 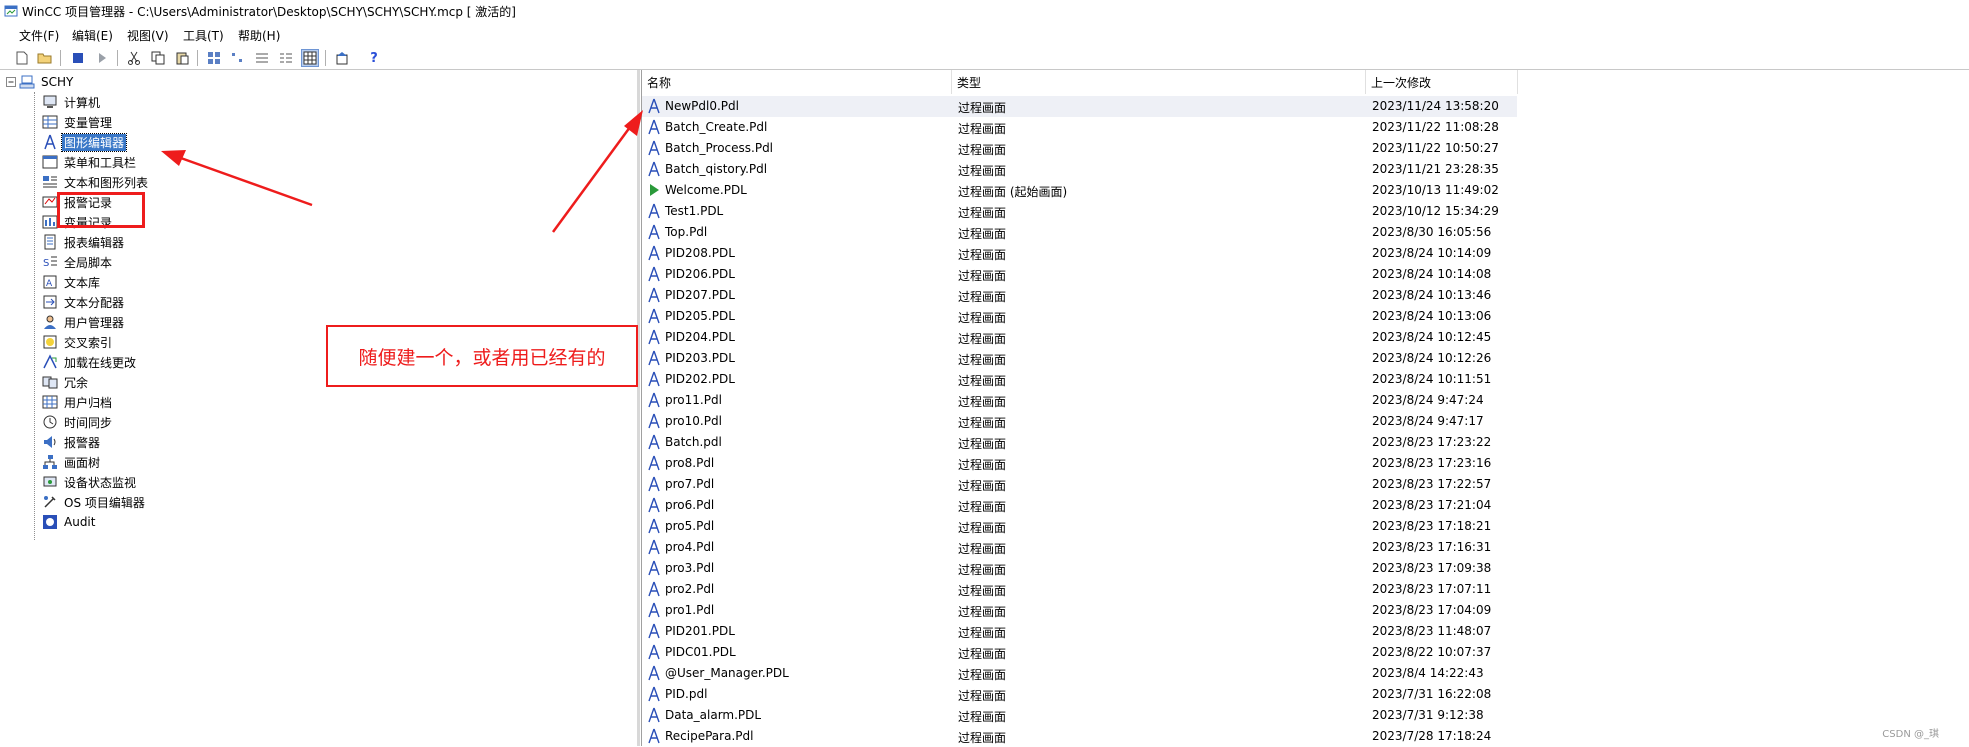 What do you see at coordinates (96, 182) in the screenshot?
I see `tree-item: 文本和图形列表` at bounding box center [96, 182].